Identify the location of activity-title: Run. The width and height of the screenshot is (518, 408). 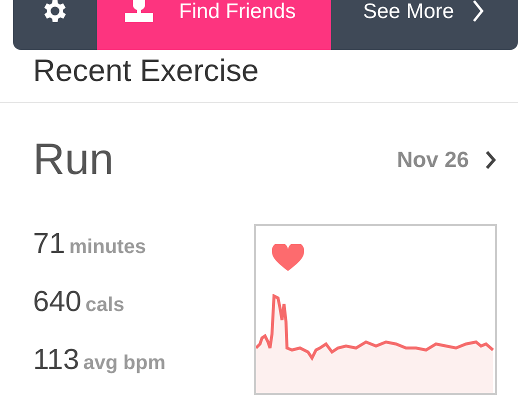
(73, 160).